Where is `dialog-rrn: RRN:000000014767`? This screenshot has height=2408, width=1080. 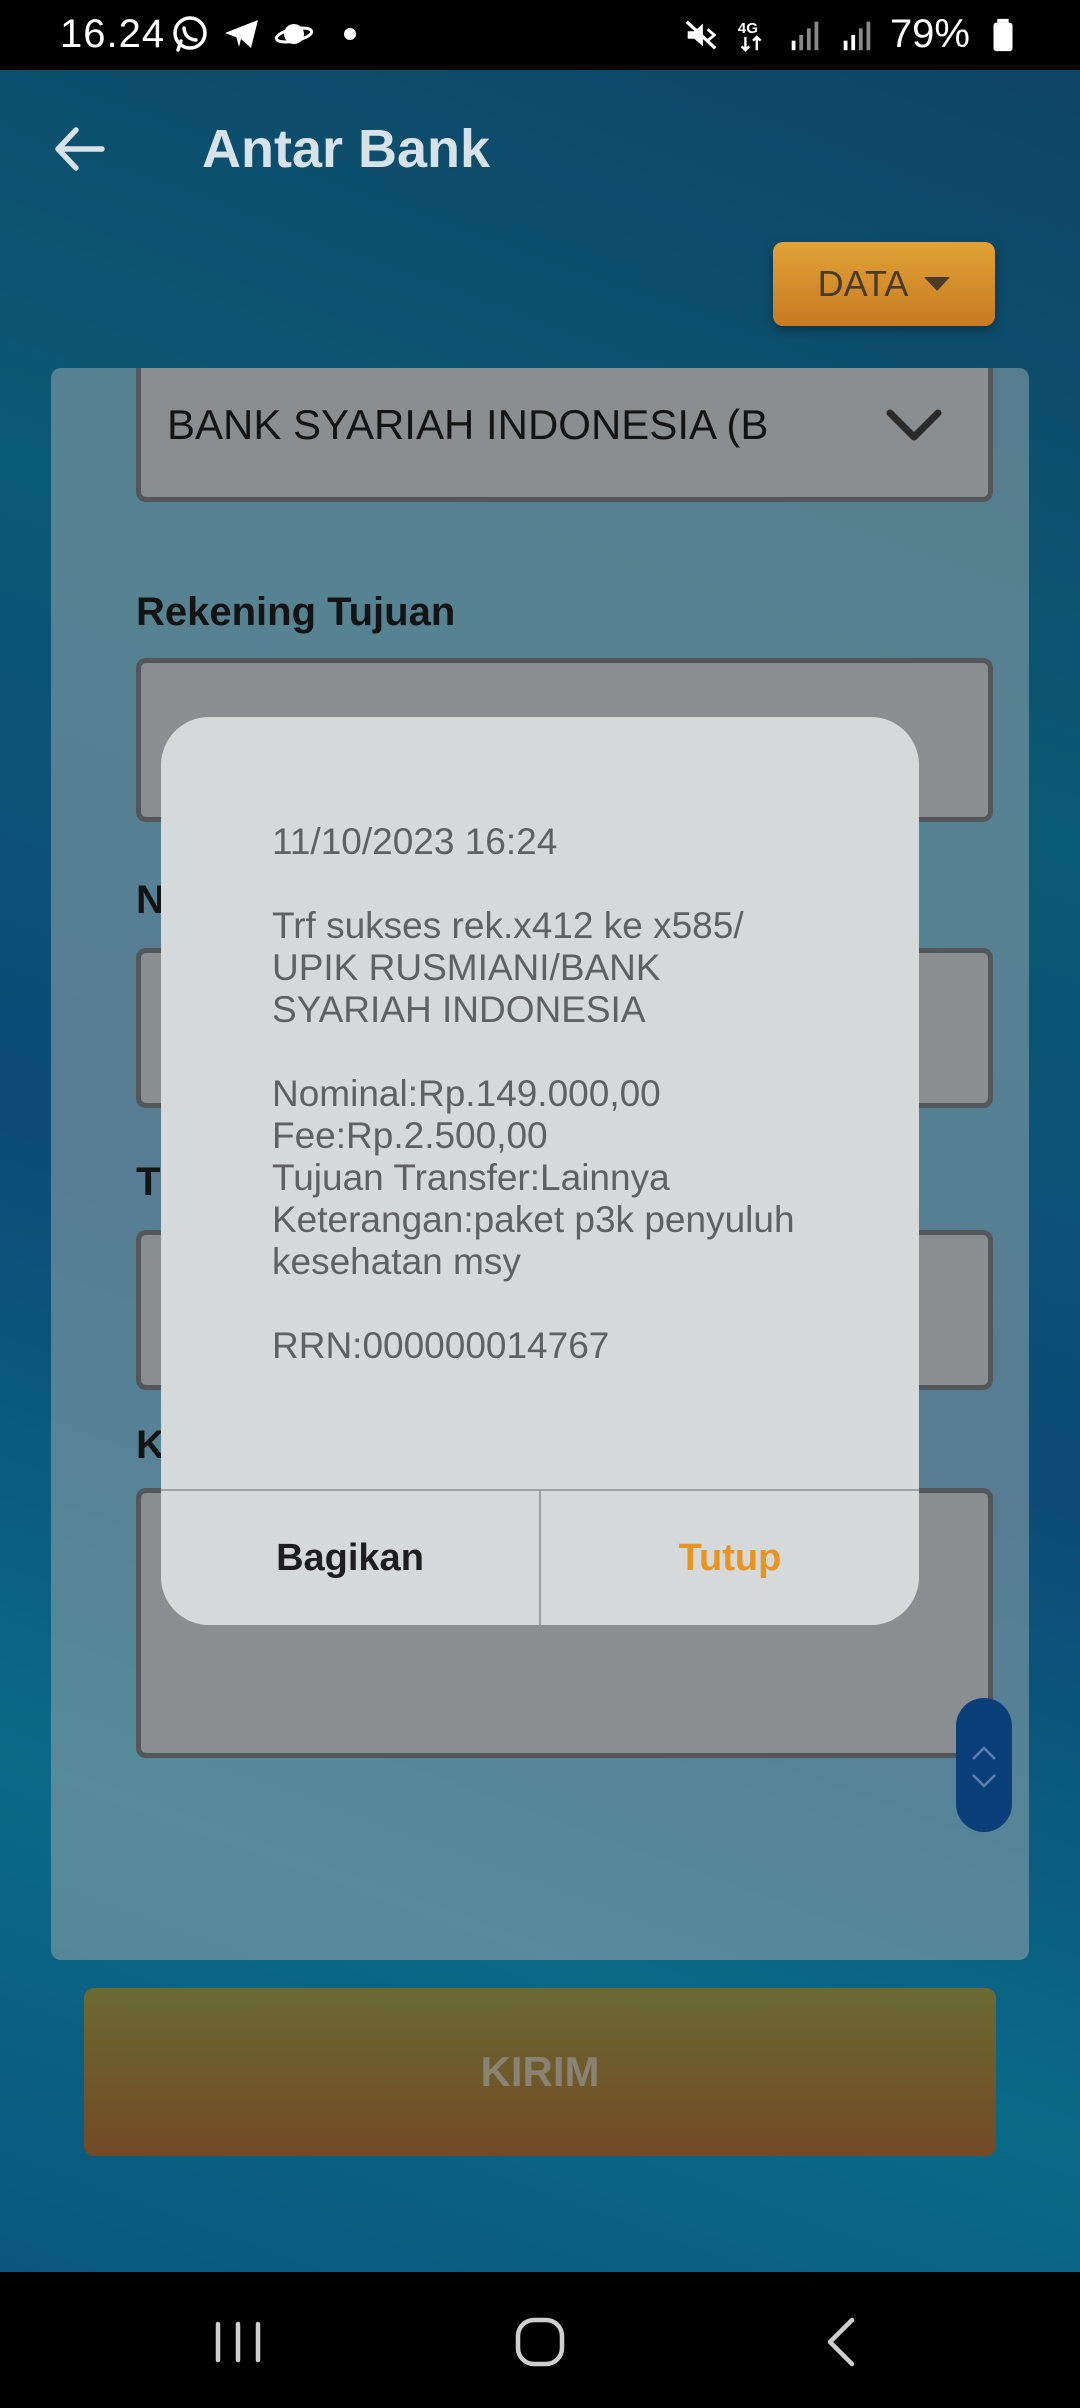
dialog-rrn: RRN:000000014767 is located at coordinates (441, 1345).